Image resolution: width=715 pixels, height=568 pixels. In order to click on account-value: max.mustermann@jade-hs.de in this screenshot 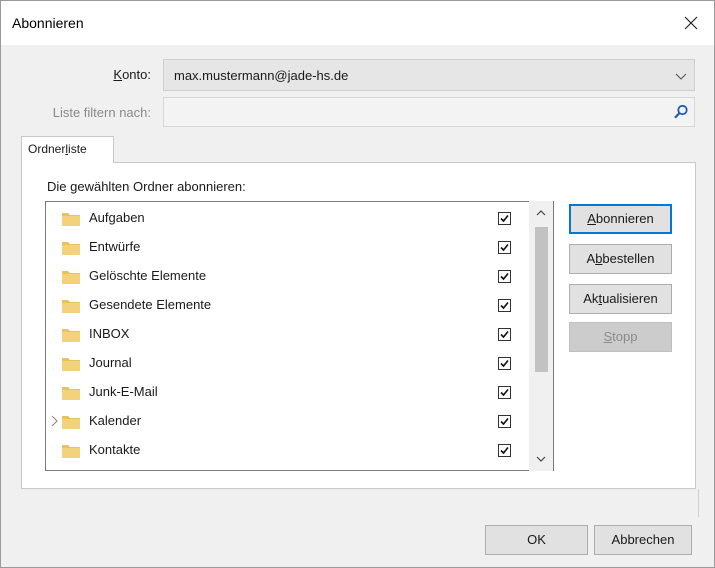, I will do `click(261, 75)`.